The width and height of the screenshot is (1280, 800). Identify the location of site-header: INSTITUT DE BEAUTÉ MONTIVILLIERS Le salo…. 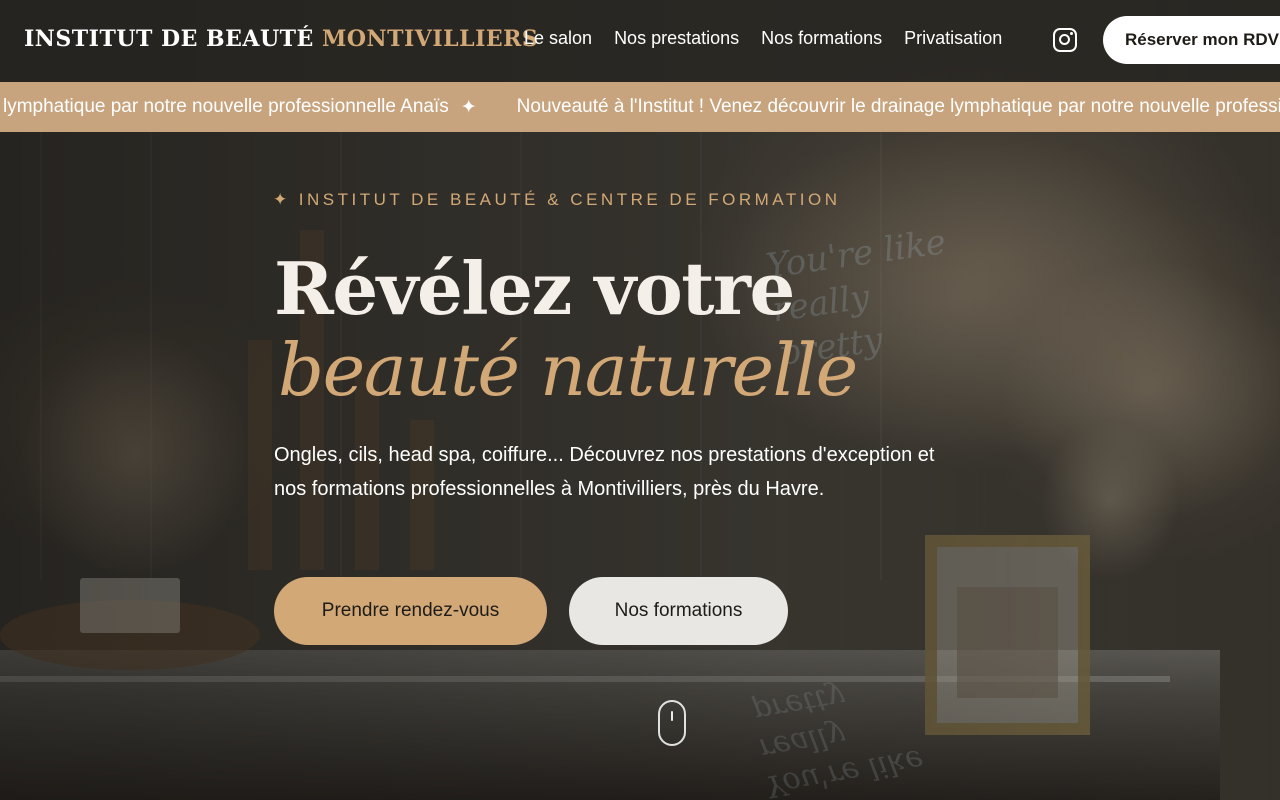
(640, 41).